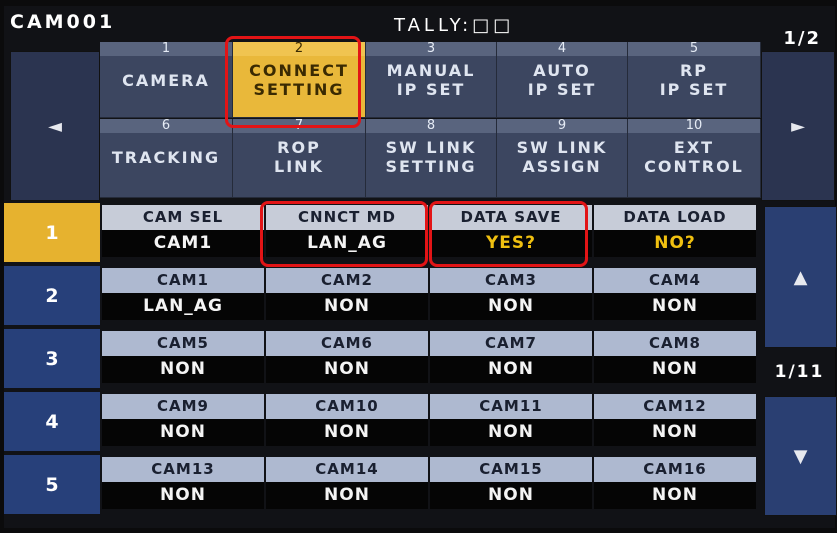 Image resolution: width=837 pixels, height=533 pixels. I want to click on menu-button-tracking: 6 TRACKING, so click(166, 158).